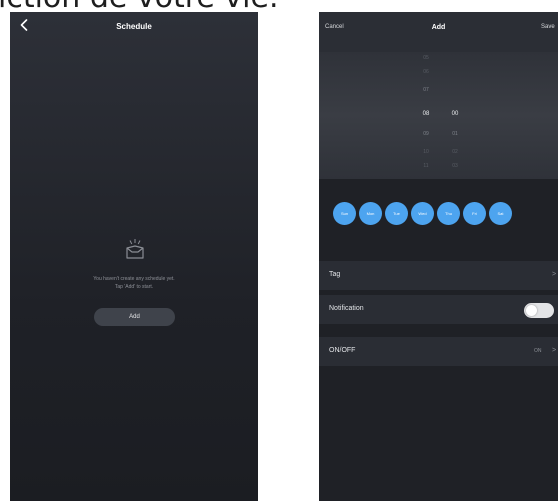  Describe the element at coordinates (438, 115) in the screenshot. I see `time-picker: 05 06 07 08 09 10 11 00 01 02 03` at that location.